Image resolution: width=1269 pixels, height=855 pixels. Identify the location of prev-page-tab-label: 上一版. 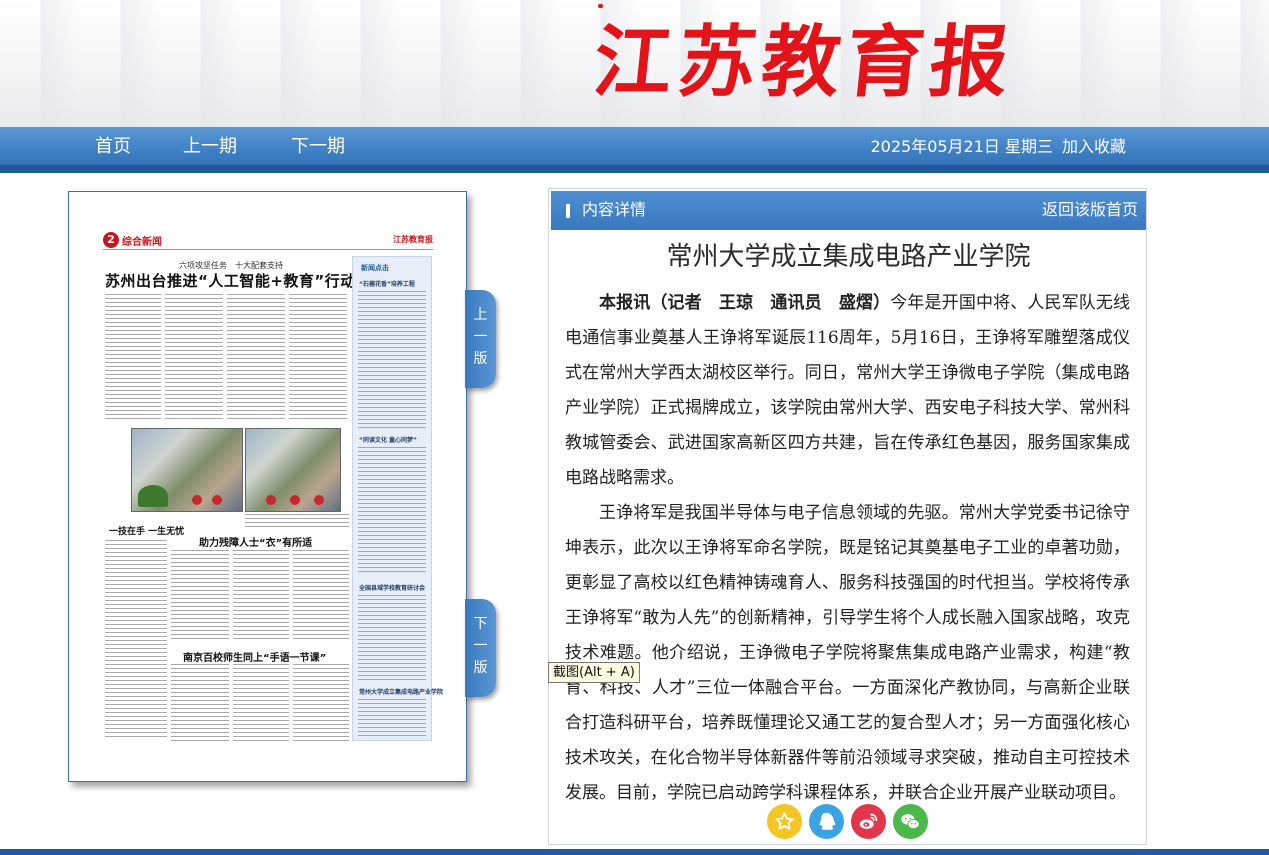
(480, 337).